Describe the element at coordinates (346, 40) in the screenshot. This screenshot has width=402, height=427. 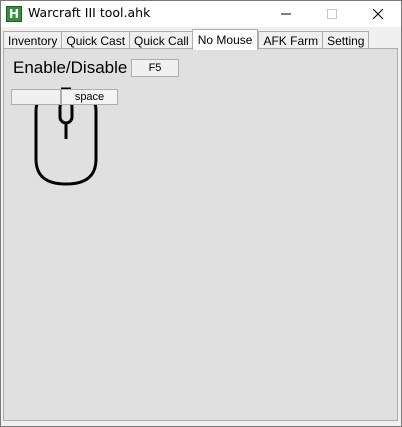
I see `tab-setting: Setting` at that location.